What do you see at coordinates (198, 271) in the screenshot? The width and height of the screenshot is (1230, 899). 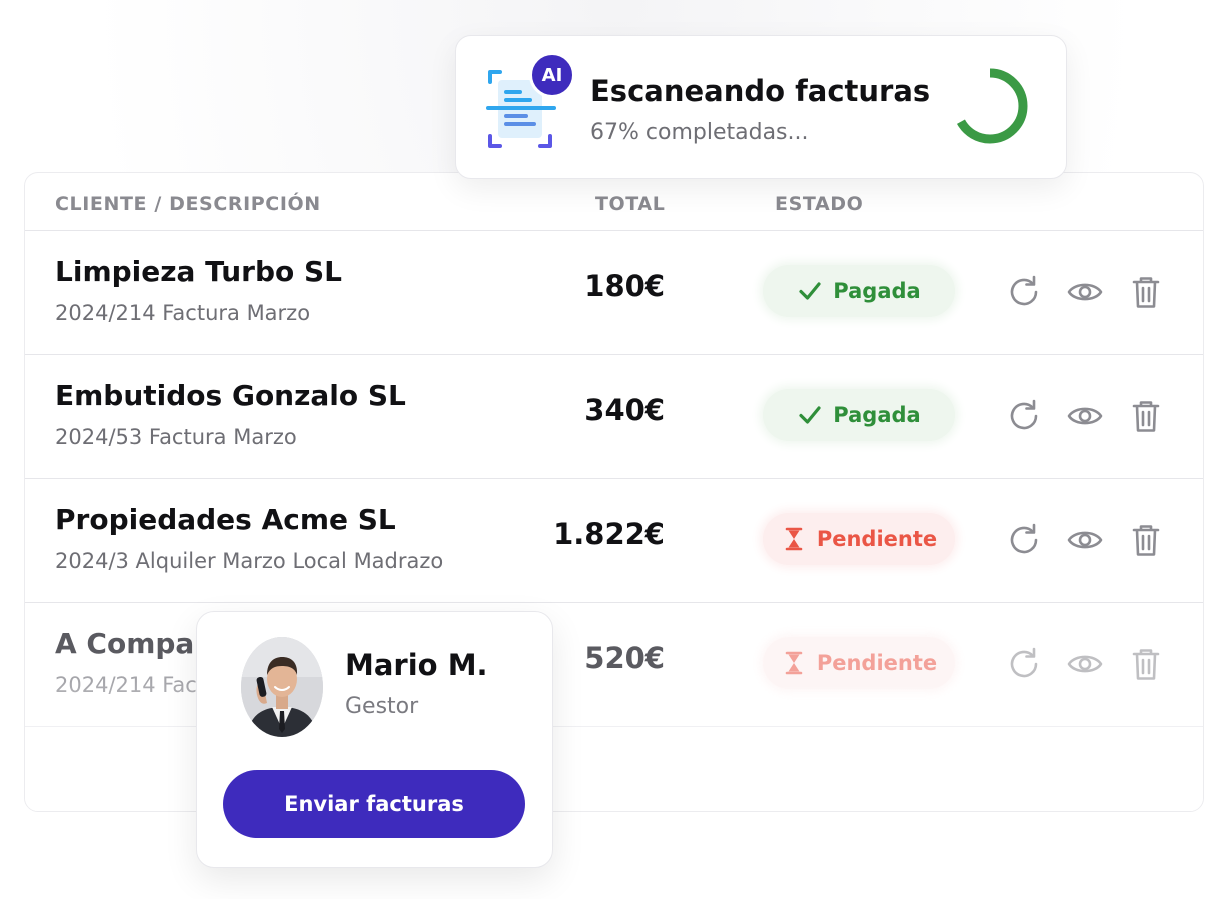 I see `client-name: Limpieza Turbo SL` at bounding box center [198, 271].